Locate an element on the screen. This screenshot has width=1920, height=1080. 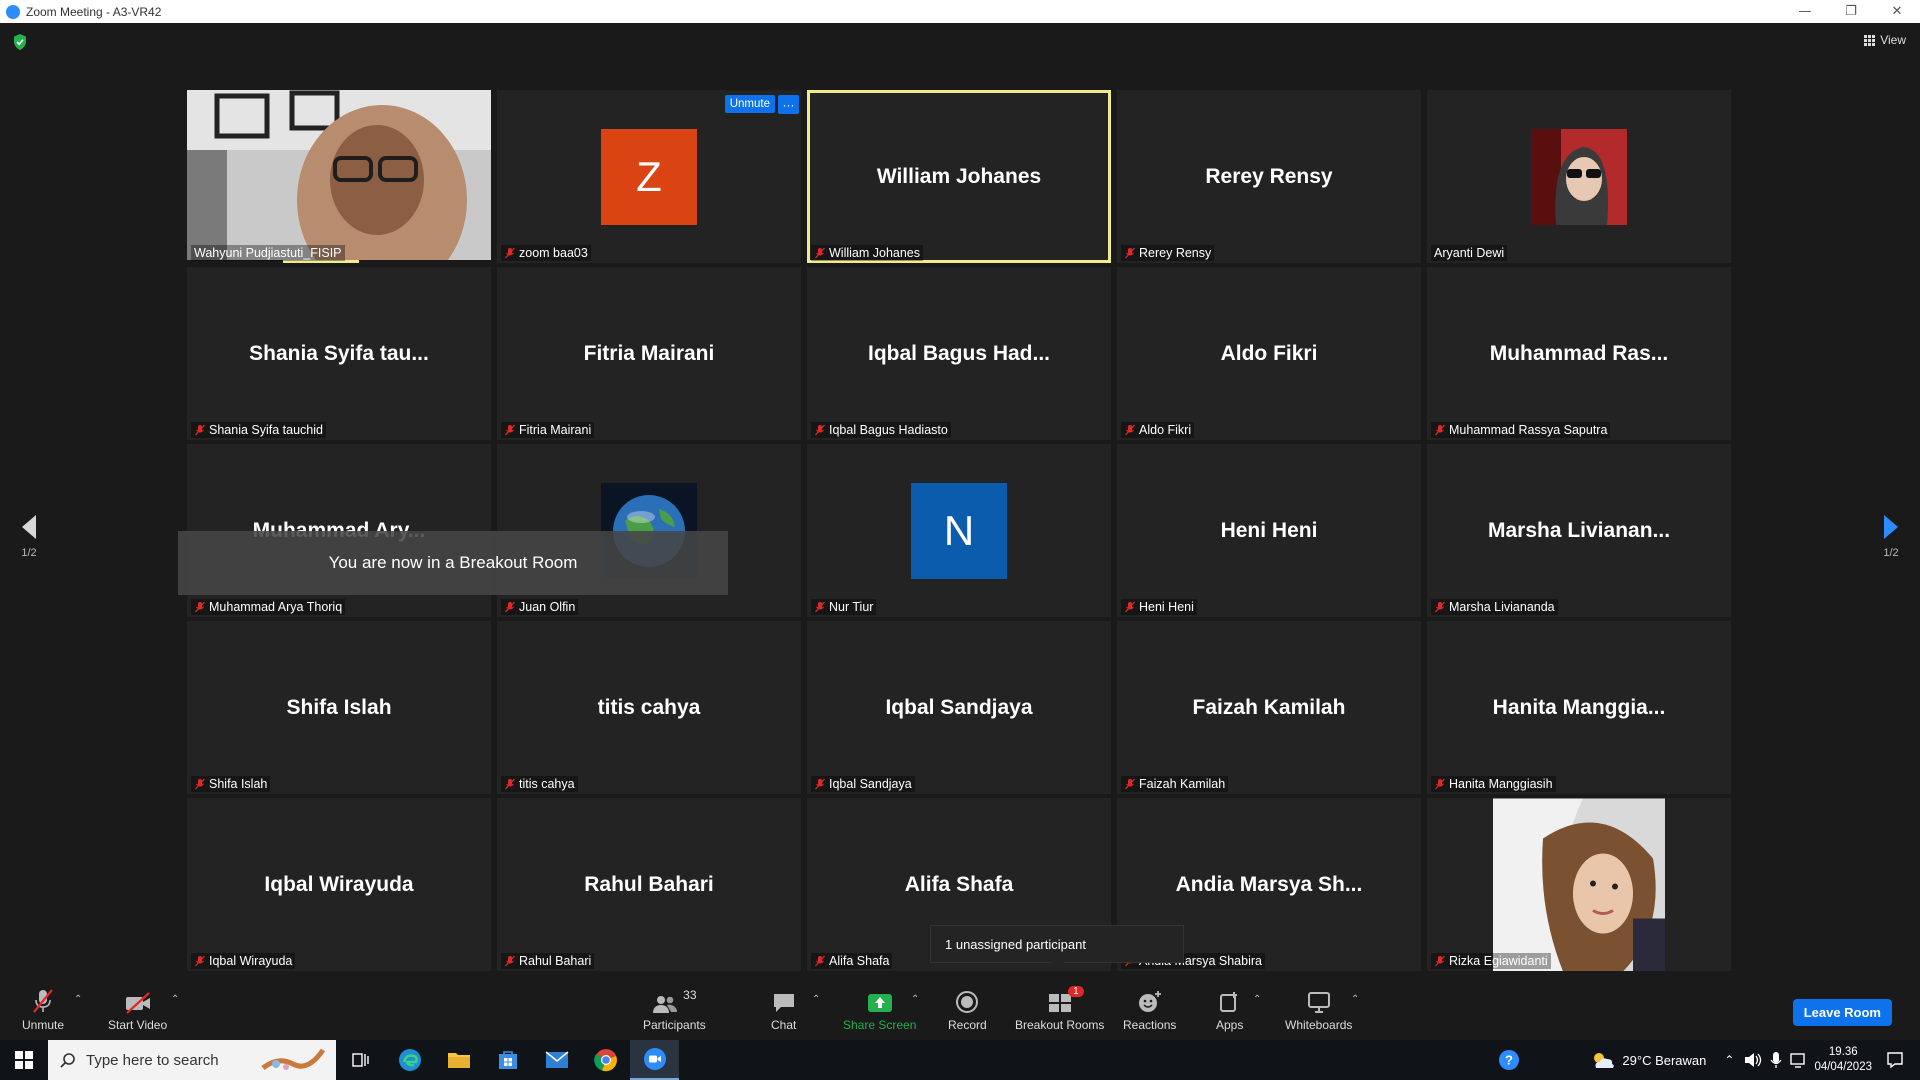
participant-tile: Shifa Islah Shifa Islah is located at coordinates (339, 707).